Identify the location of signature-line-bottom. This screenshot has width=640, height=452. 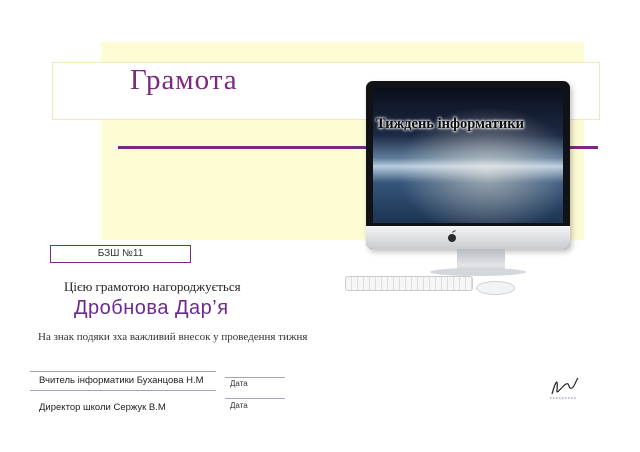
(123, 390).